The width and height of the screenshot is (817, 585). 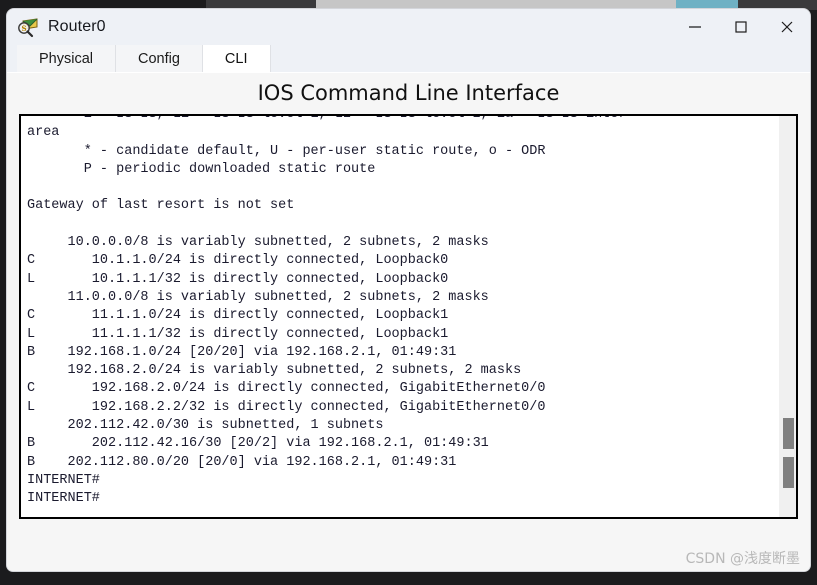 I want to click on tab-cli: CLI, so click(x=236, y=58).